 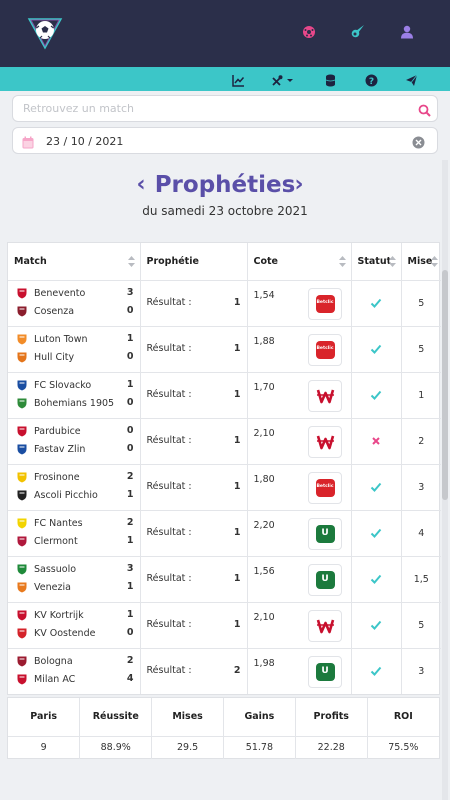 I want to click on soccer-ball-icon, so click(x=310, y=32).